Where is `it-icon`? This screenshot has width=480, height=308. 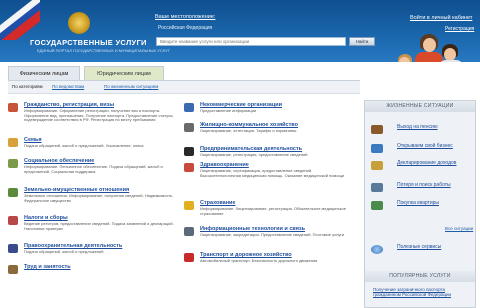 it-icon is located at coordinates (189, 231).